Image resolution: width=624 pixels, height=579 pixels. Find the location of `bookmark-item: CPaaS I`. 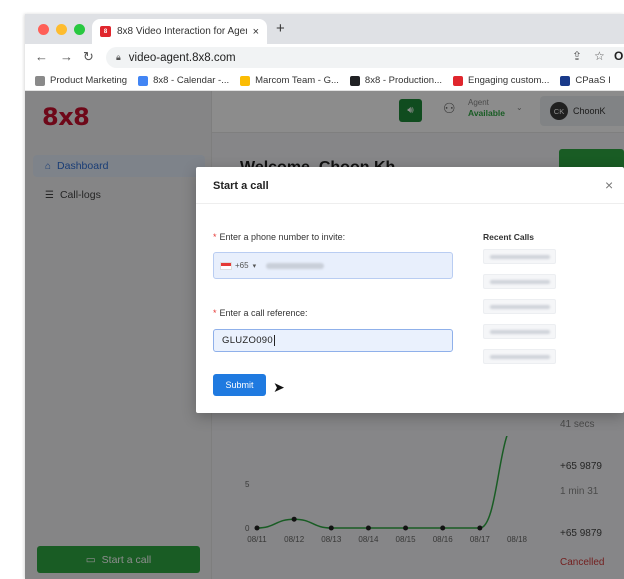

bookmark-item: CPaaS I is located at coordinates (585, 80).